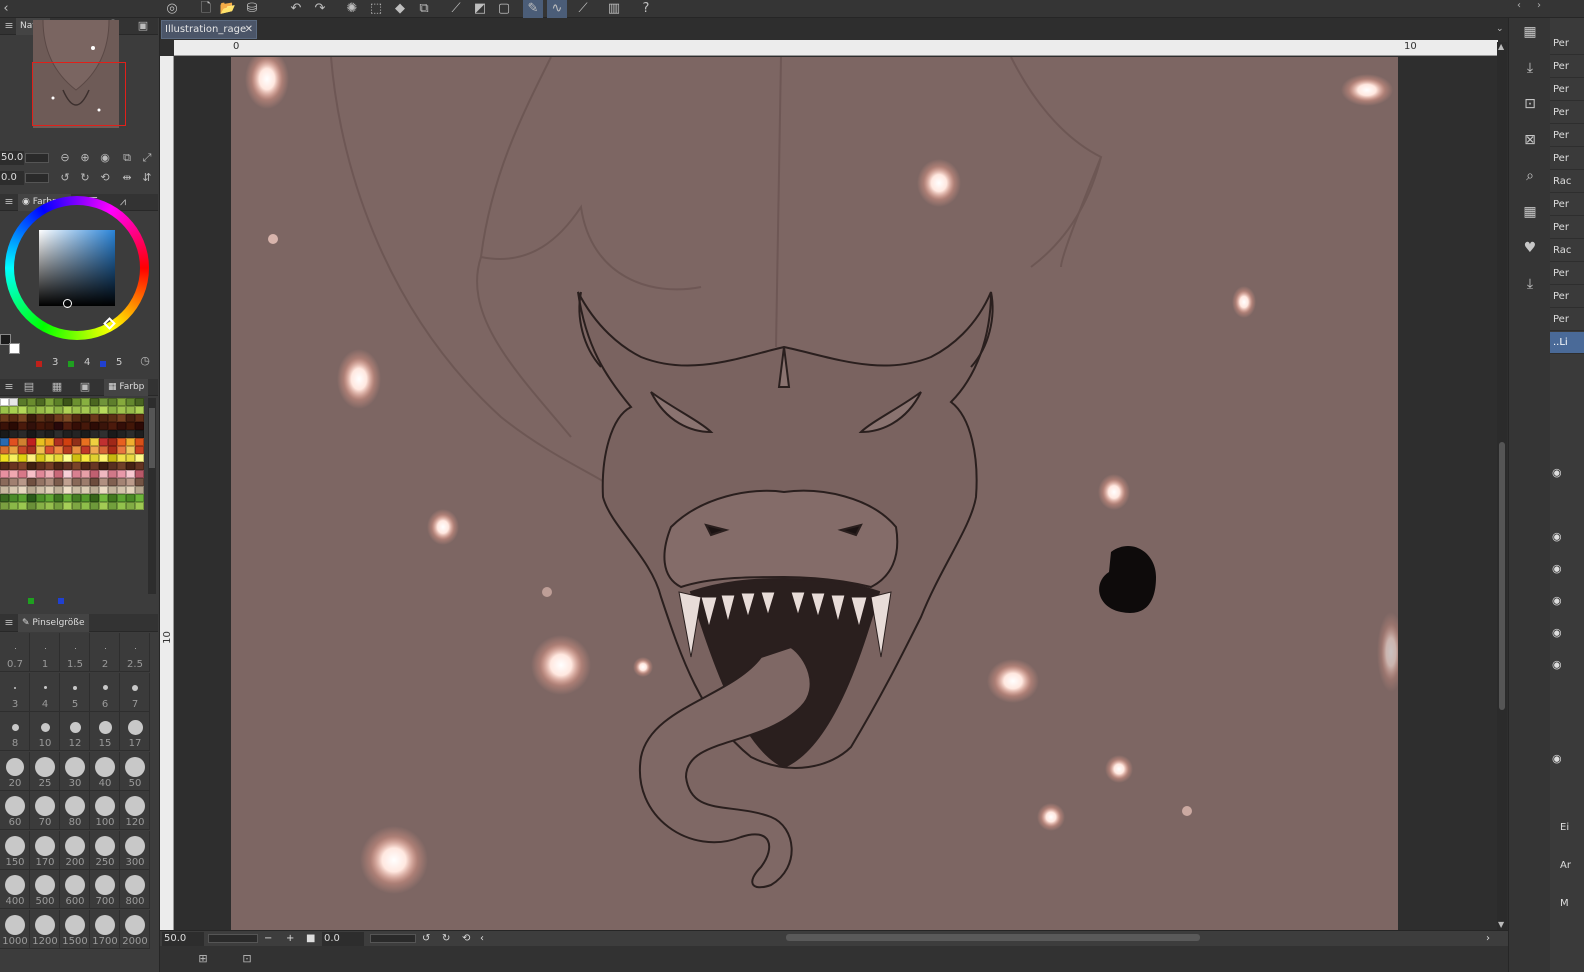 The height and width of the screenshot is (972, 1584). What do you see at coordinates (1530, 104) in the screenshot?
I see `camera-icon: ⊡` at bounding box center [1530, 104].